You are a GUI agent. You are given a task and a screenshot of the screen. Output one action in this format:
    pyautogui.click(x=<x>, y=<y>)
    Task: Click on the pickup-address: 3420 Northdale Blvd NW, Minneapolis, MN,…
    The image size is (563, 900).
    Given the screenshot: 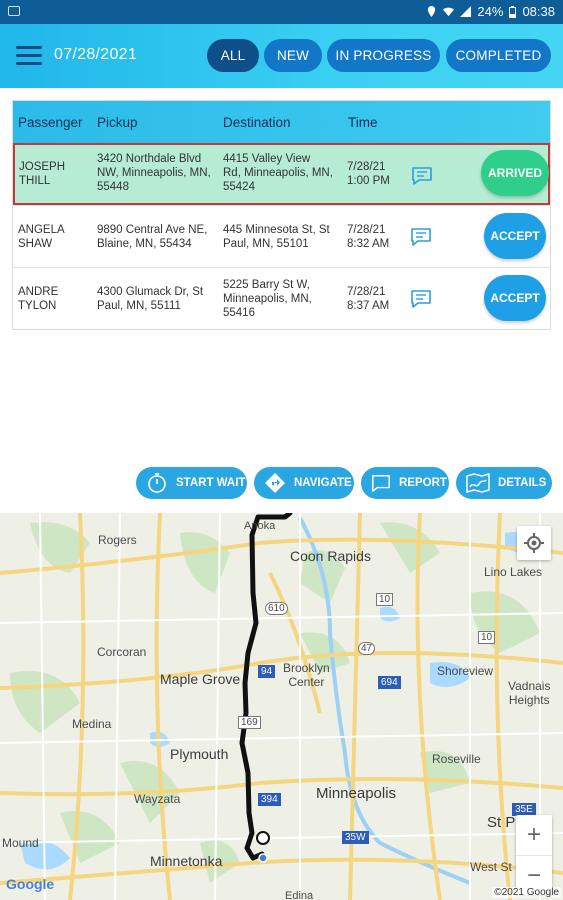 What is the action you would take?
    pyautogui.click(x=154, y=173)
    